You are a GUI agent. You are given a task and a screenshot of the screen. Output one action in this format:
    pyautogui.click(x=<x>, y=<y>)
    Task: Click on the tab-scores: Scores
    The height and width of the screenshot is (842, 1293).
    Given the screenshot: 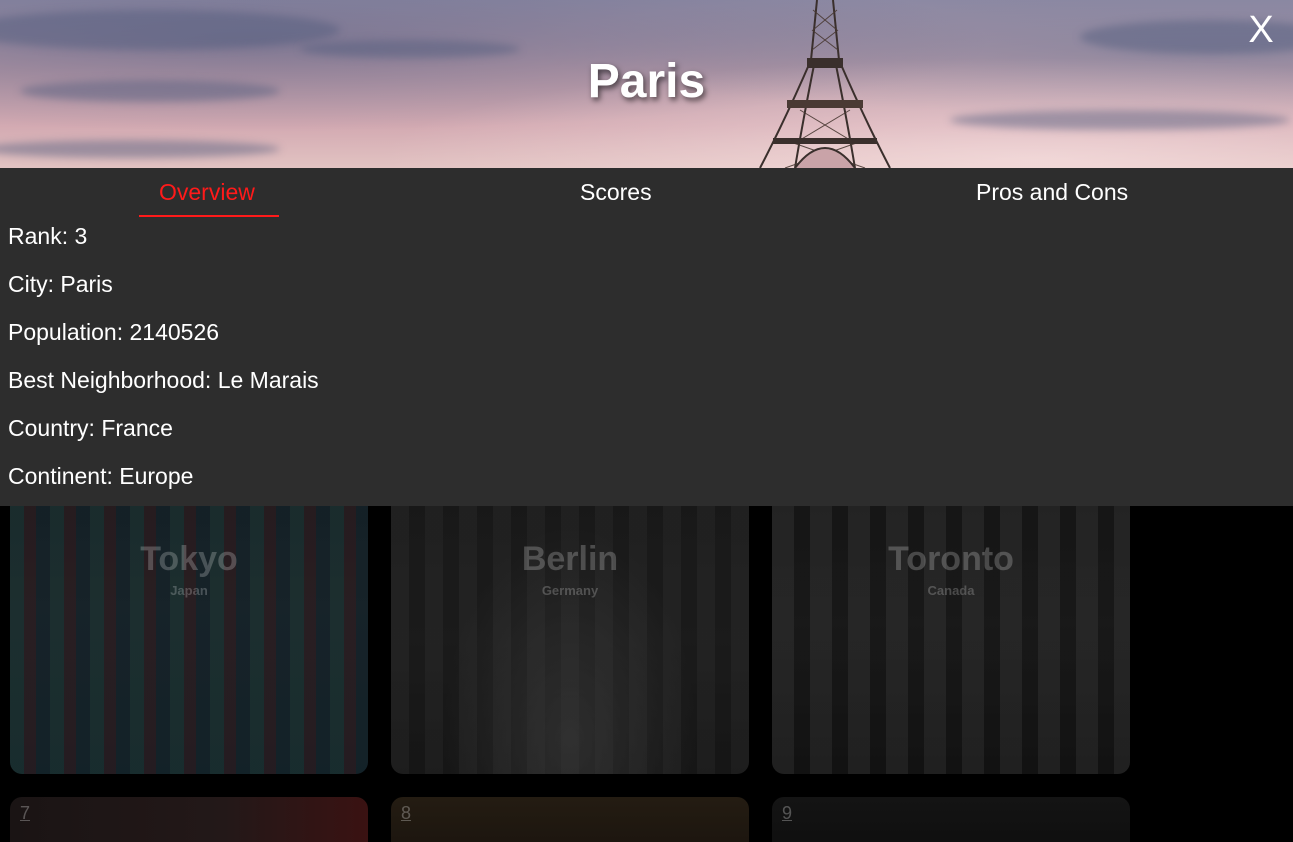 What is the action you would take?
    pyautogui.click(x=616, y=192)
    